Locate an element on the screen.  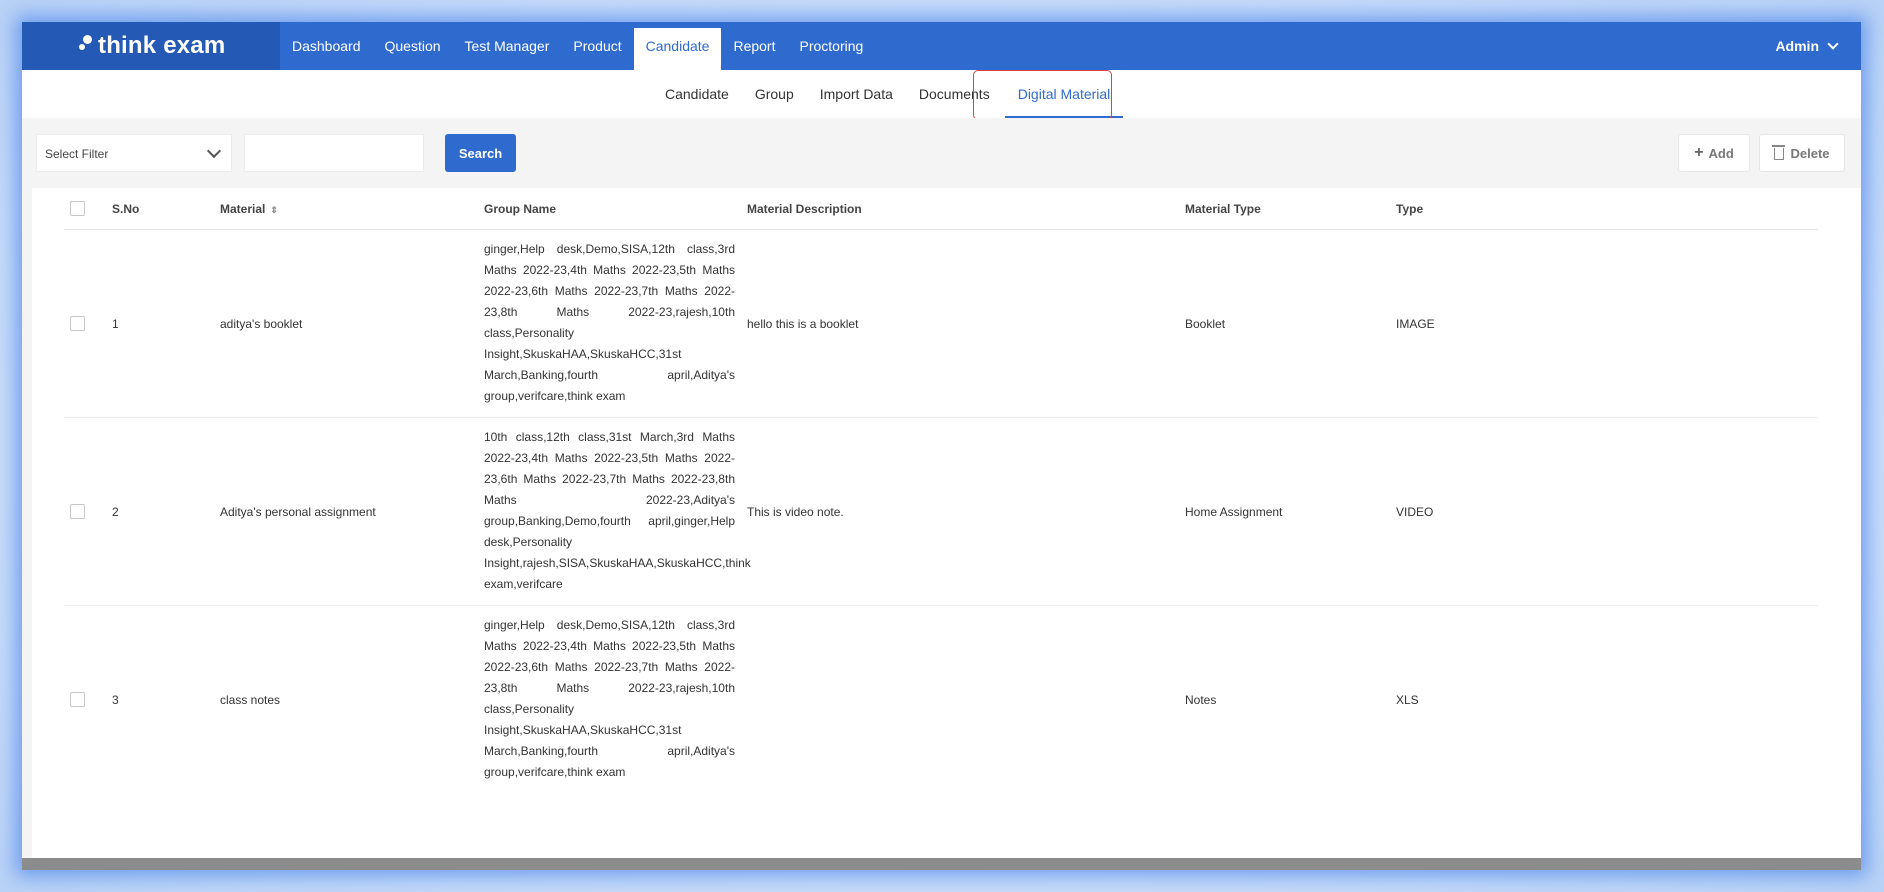
logo-icon is located at coordinates (86, 46).